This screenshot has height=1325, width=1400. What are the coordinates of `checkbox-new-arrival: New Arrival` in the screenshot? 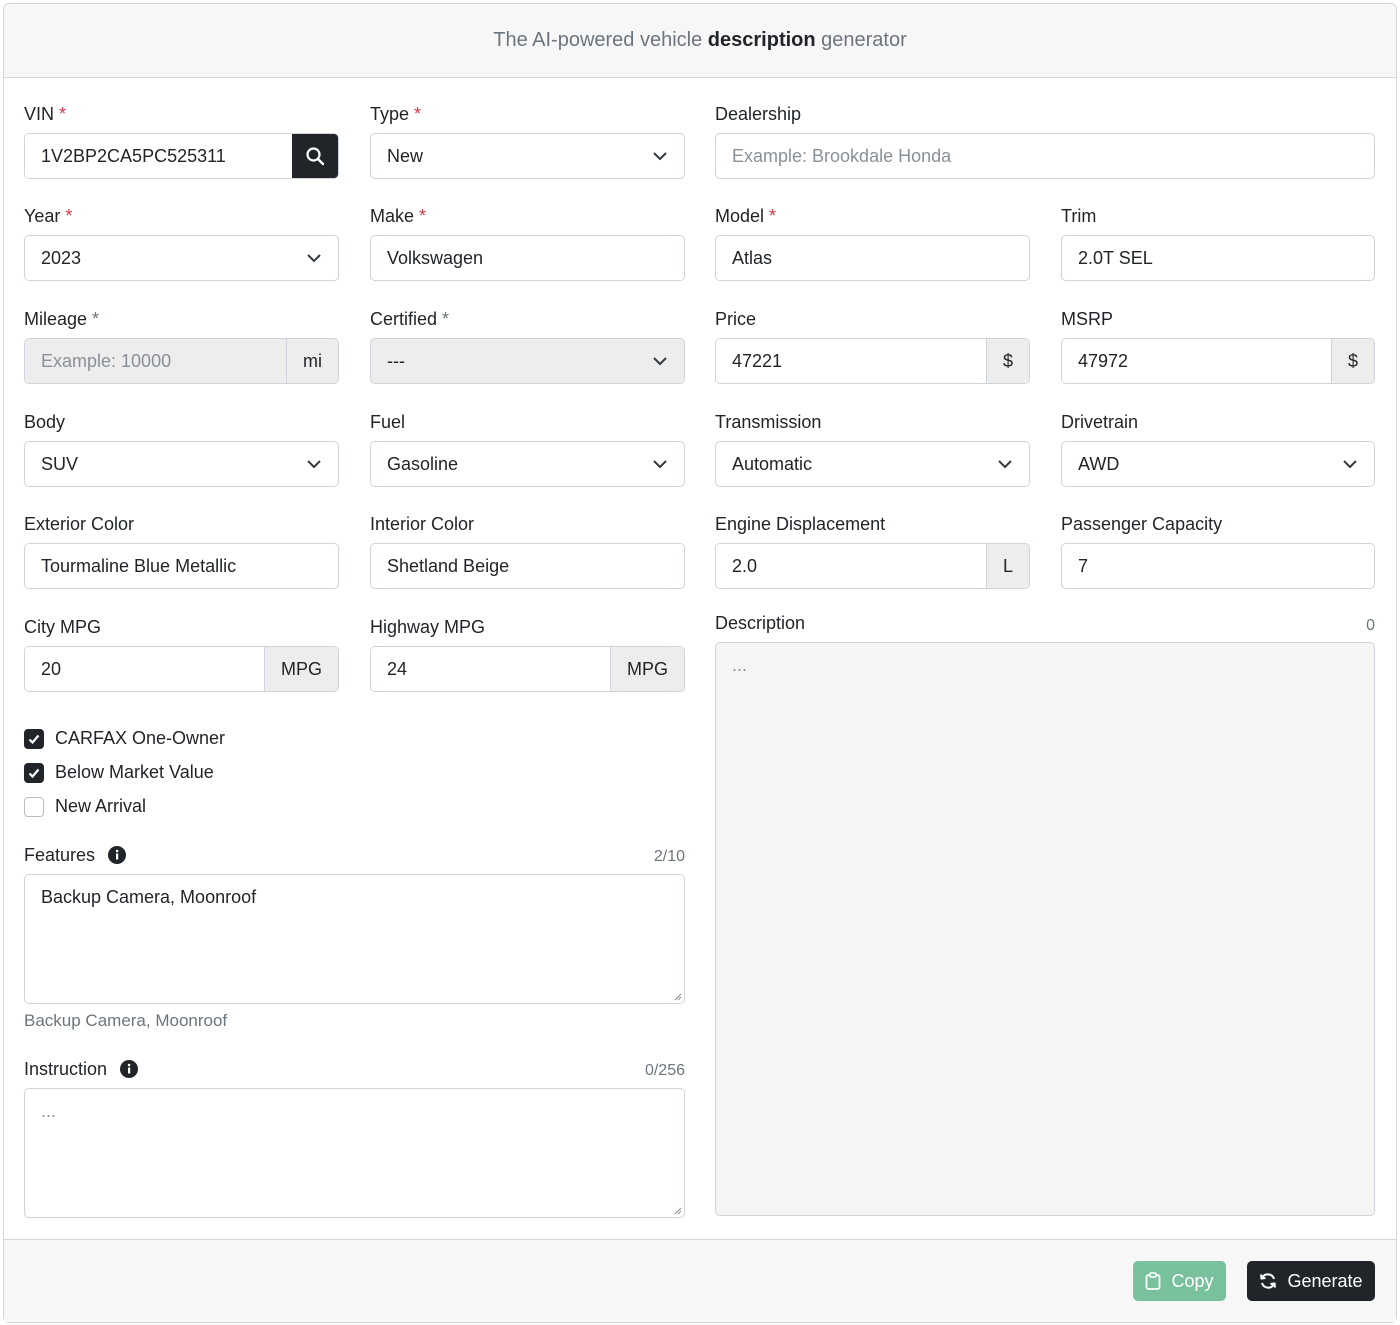 It's located at (85, 806).